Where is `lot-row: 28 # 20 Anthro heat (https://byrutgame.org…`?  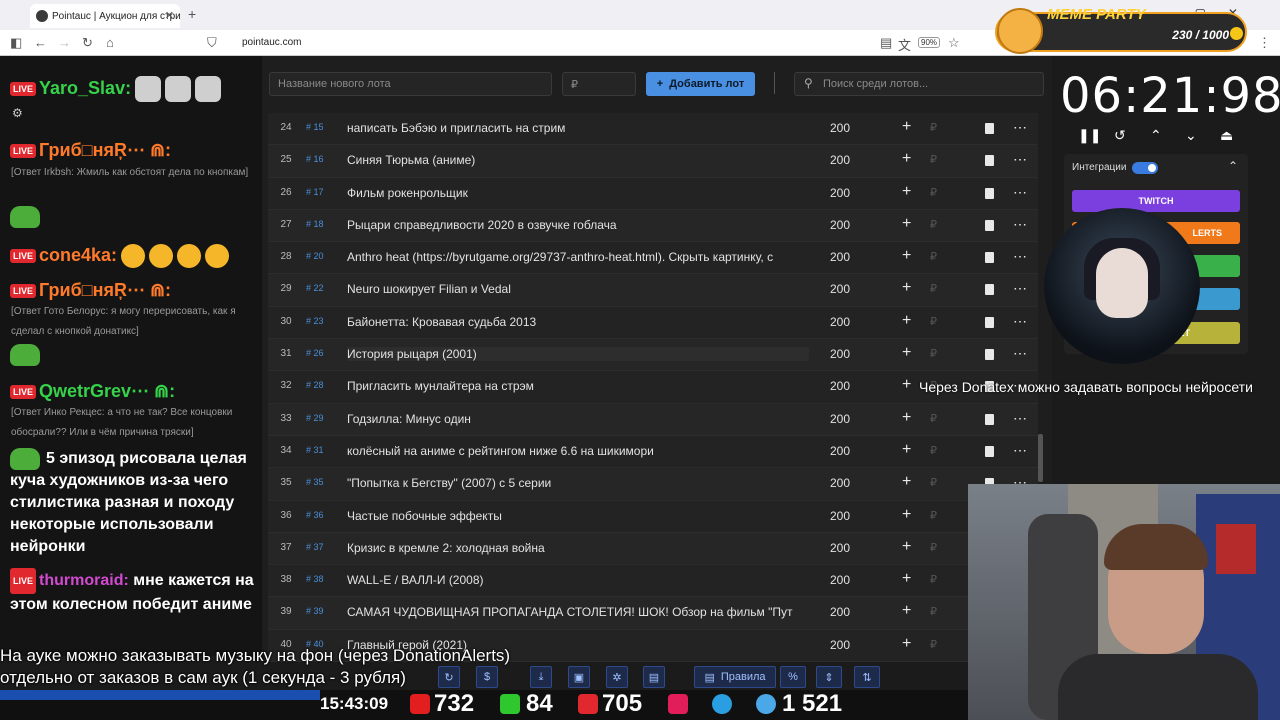 lot-row: 28 # 20 Anthro heat (https://byrutgame.org… is located at coordinates (653, 258).